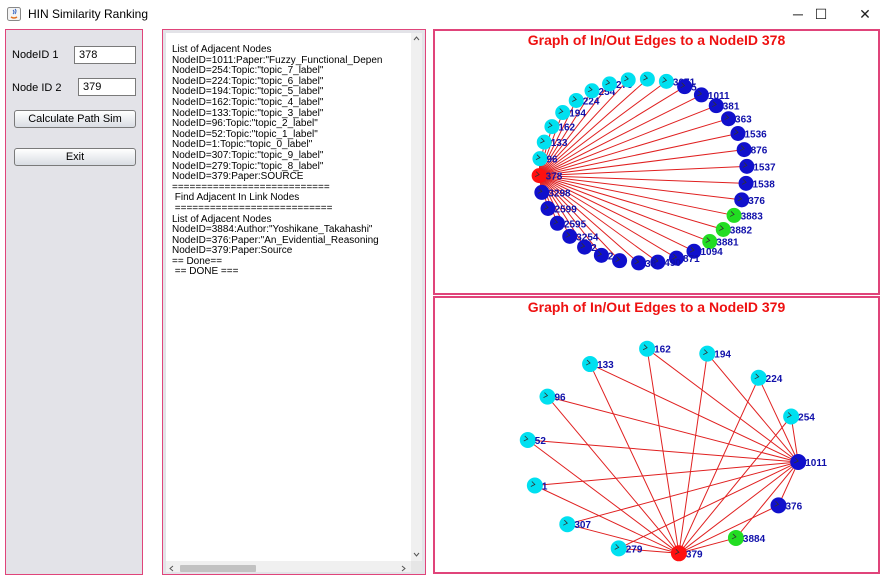  Describe the element at coordinates (541, 441) in the screenshot. I see `node-label: 52` at that location.